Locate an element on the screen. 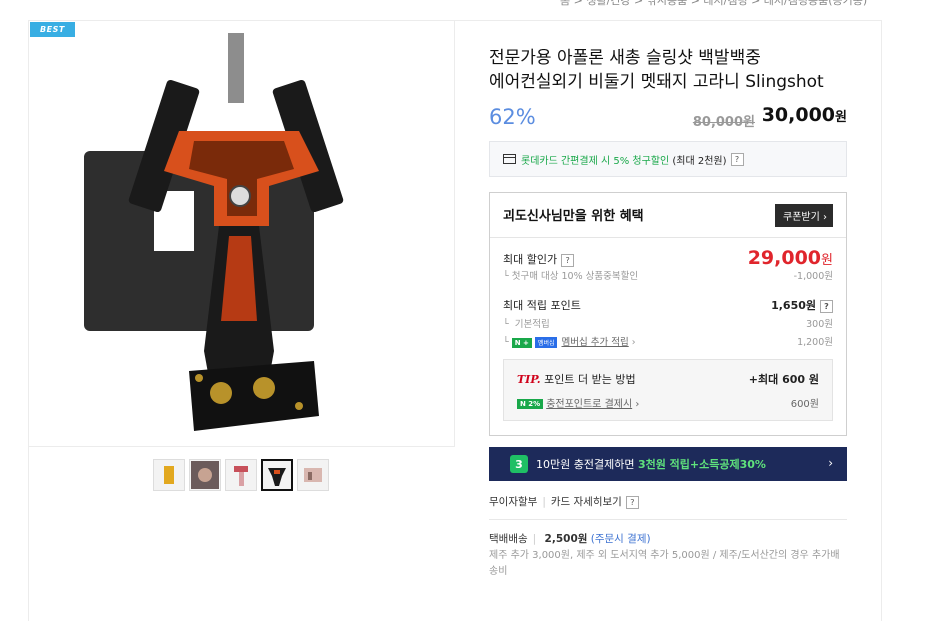 This screenshot has width=936, height=621. get-coupon-button: 쿠폰받기 › is located at coordinates (804, 215).